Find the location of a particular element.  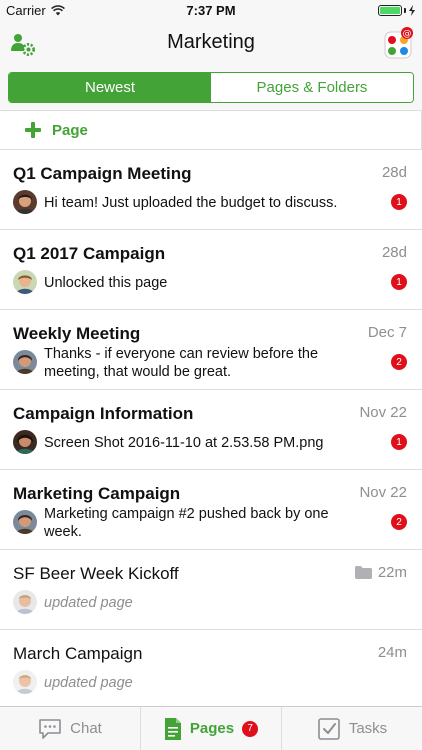

pages-count-badge: 7 is located at coordinates (250, 728).